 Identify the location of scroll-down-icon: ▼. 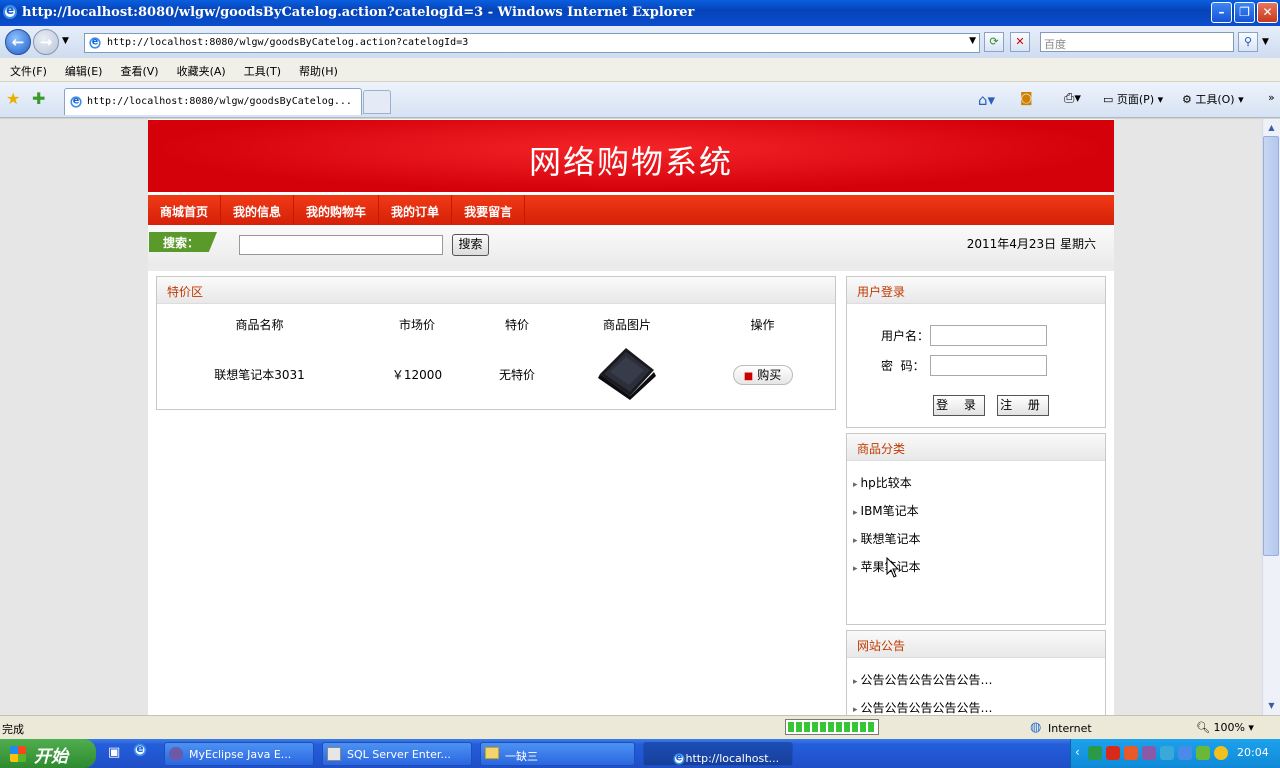
(1271, 705).